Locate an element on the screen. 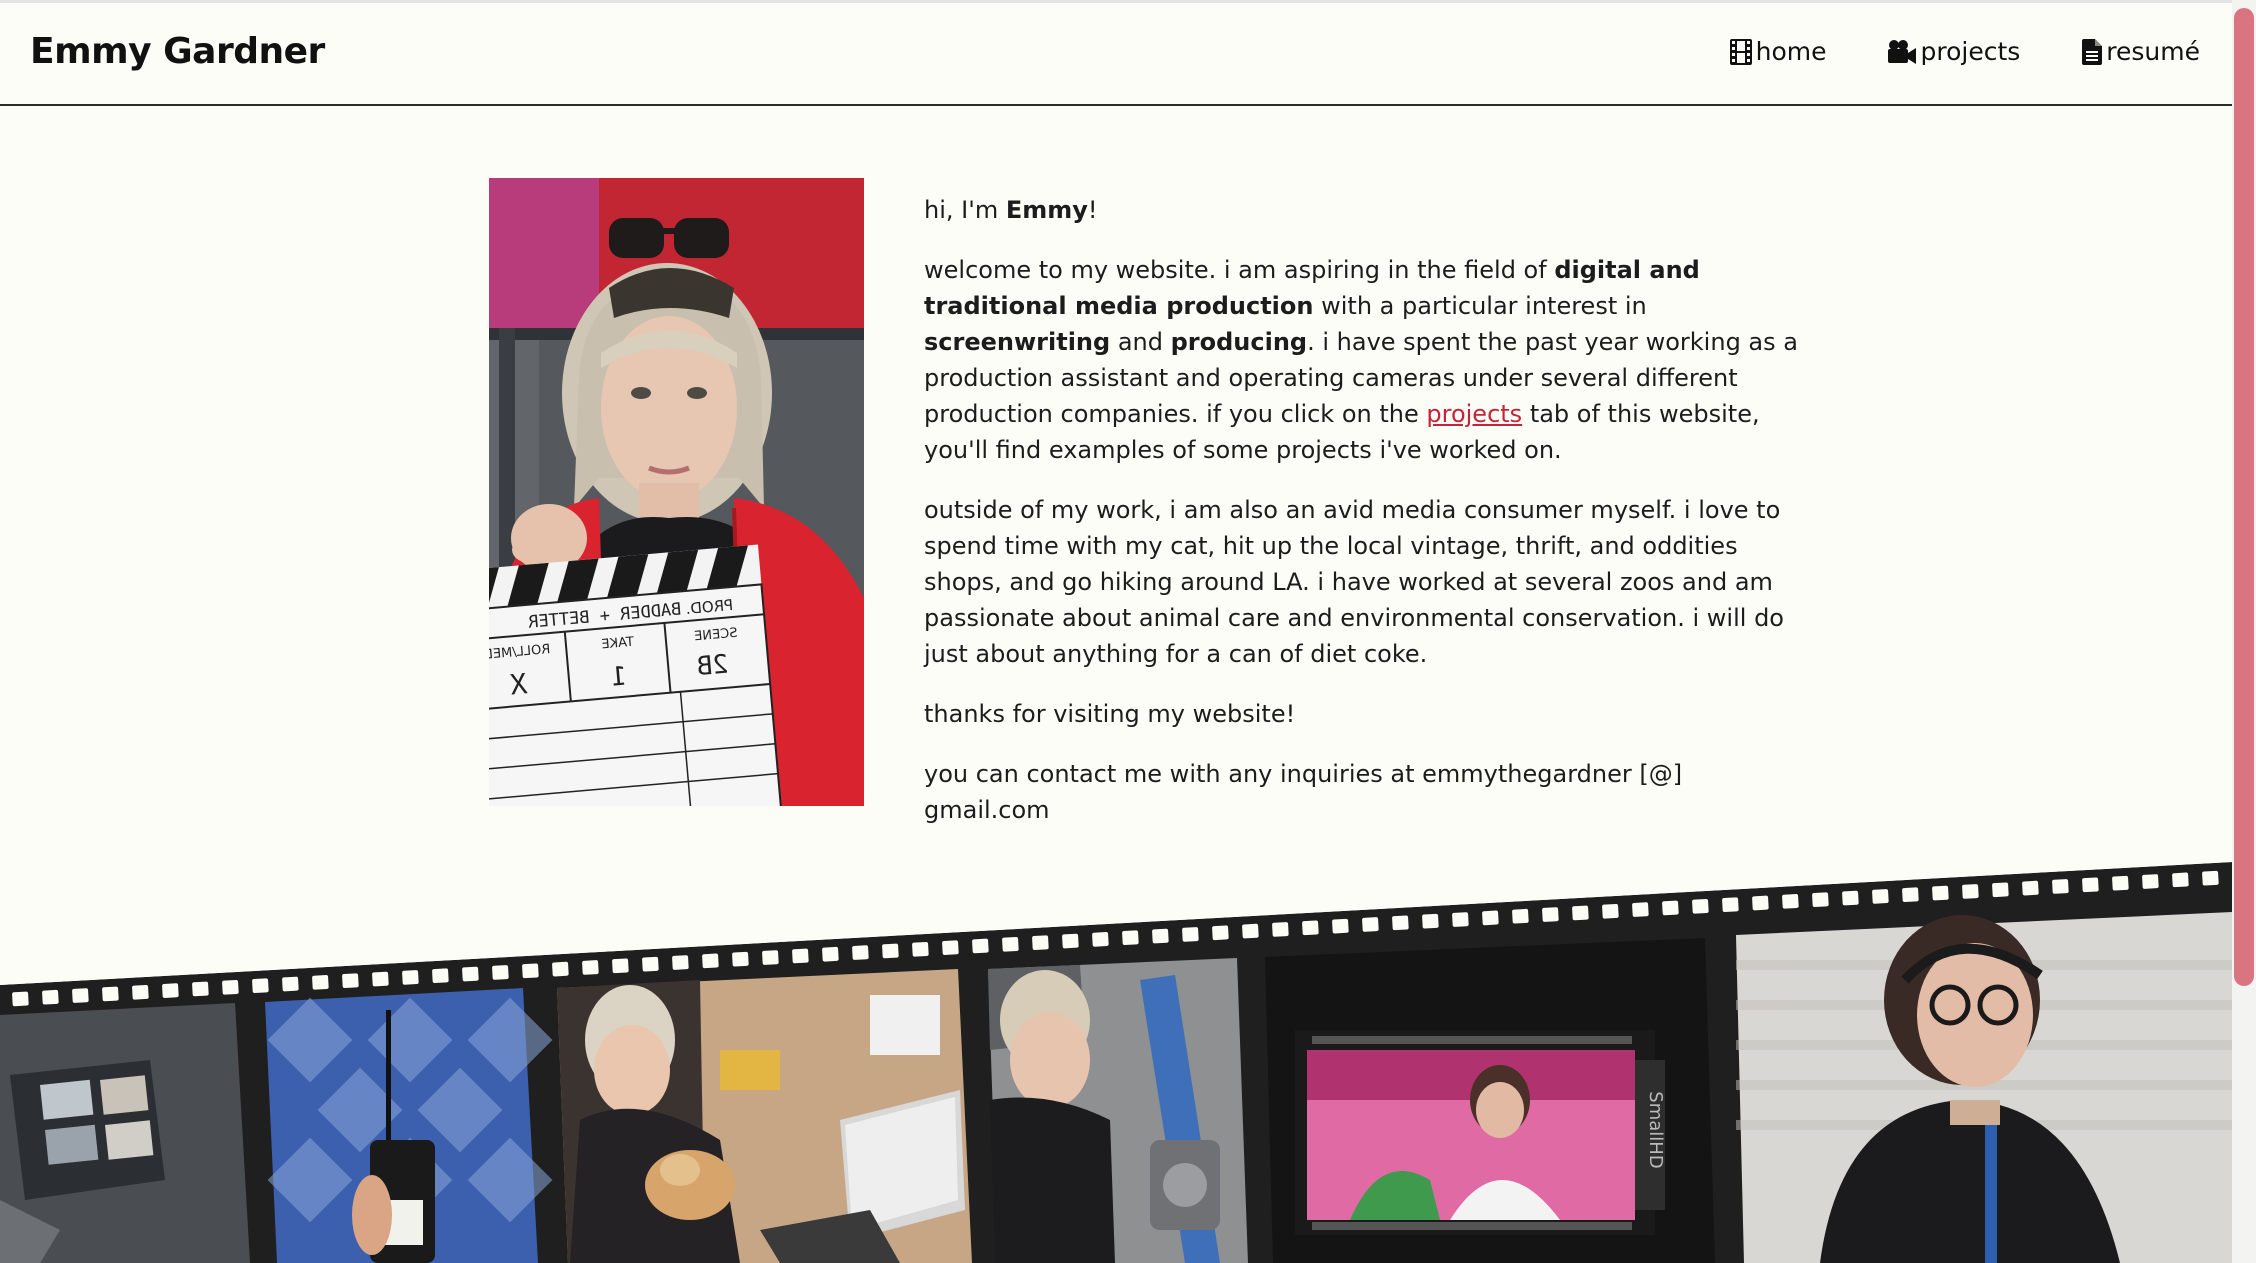 This screenshot has width=2256, height=1263. film-frame-camera-rig is located at coordinates (1118, 1110).